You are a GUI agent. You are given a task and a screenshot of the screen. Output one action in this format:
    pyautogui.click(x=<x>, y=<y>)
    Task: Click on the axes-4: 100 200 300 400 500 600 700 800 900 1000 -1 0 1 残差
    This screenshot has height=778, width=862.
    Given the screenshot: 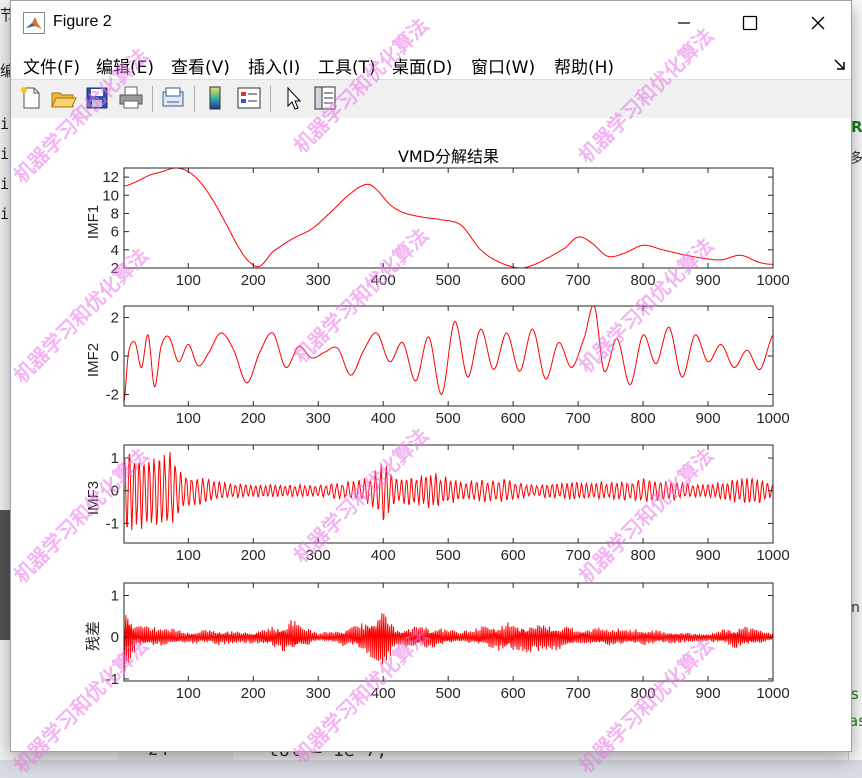 What is the action you would take?
    pyautogui.click(x=437, y=642)
    